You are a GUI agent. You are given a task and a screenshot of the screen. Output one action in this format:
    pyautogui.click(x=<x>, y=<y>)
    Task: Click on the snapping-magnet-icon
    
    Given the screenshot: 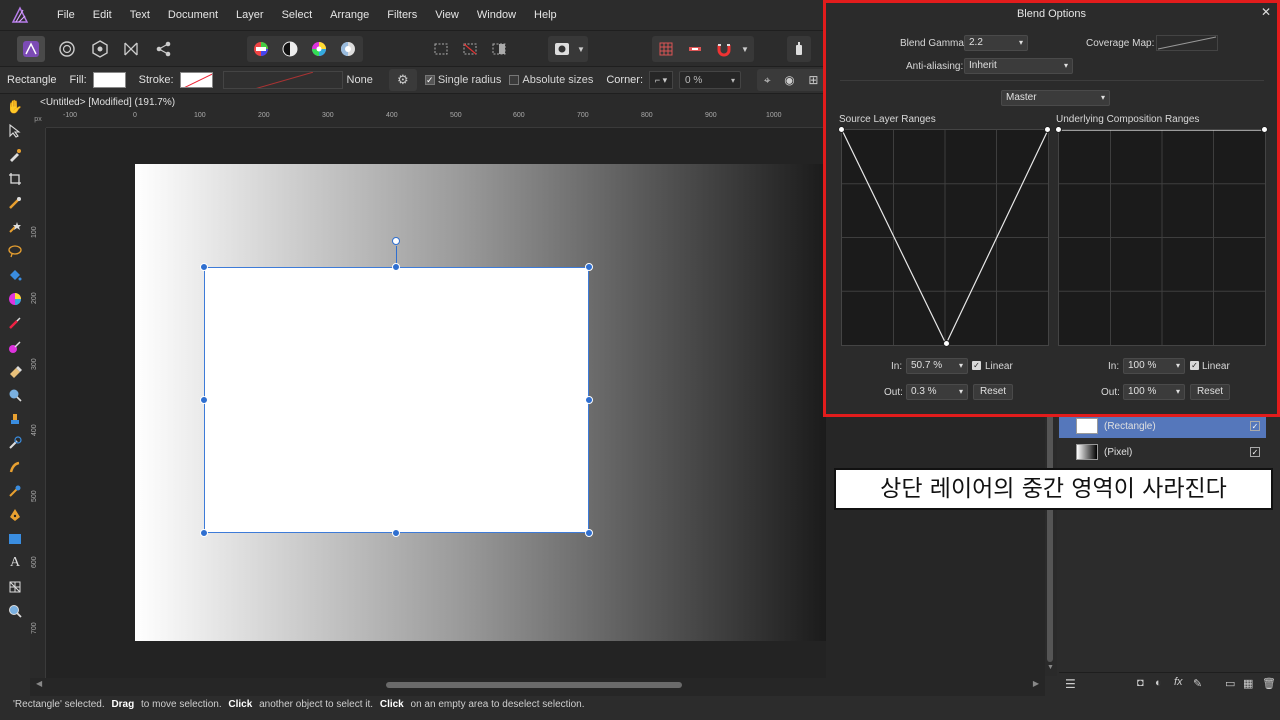 What is the action you would take?
    pyautogui.click(x=724, y=49)
    